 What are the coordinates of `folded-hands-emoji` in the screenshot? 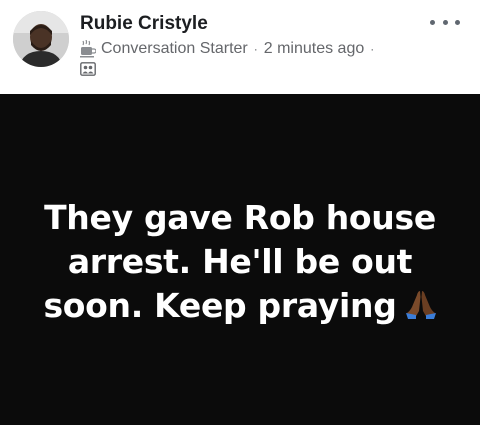 It's located at (420, 305).